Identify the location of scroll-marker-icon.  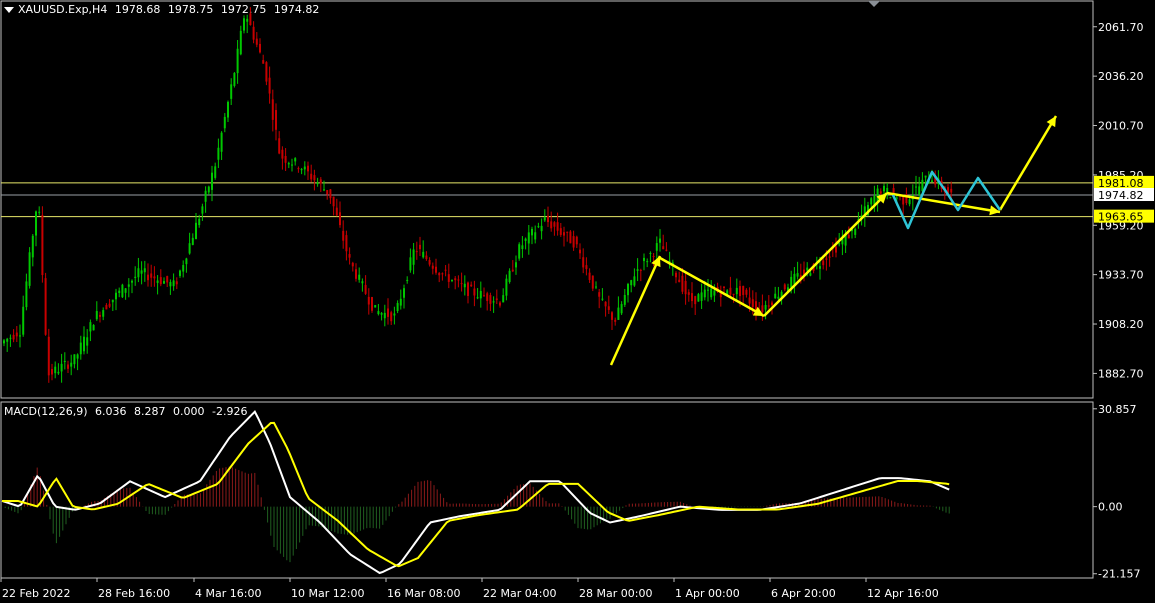
(874, 4).